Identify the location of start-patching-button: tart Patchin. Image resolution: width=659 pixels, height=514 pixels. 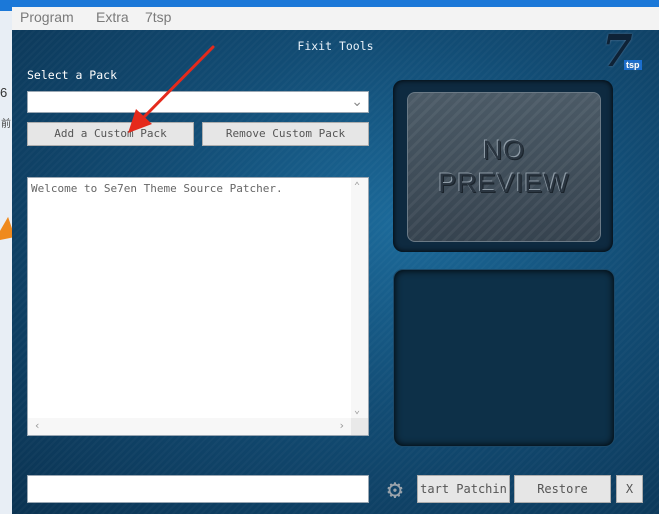
(463, 489).